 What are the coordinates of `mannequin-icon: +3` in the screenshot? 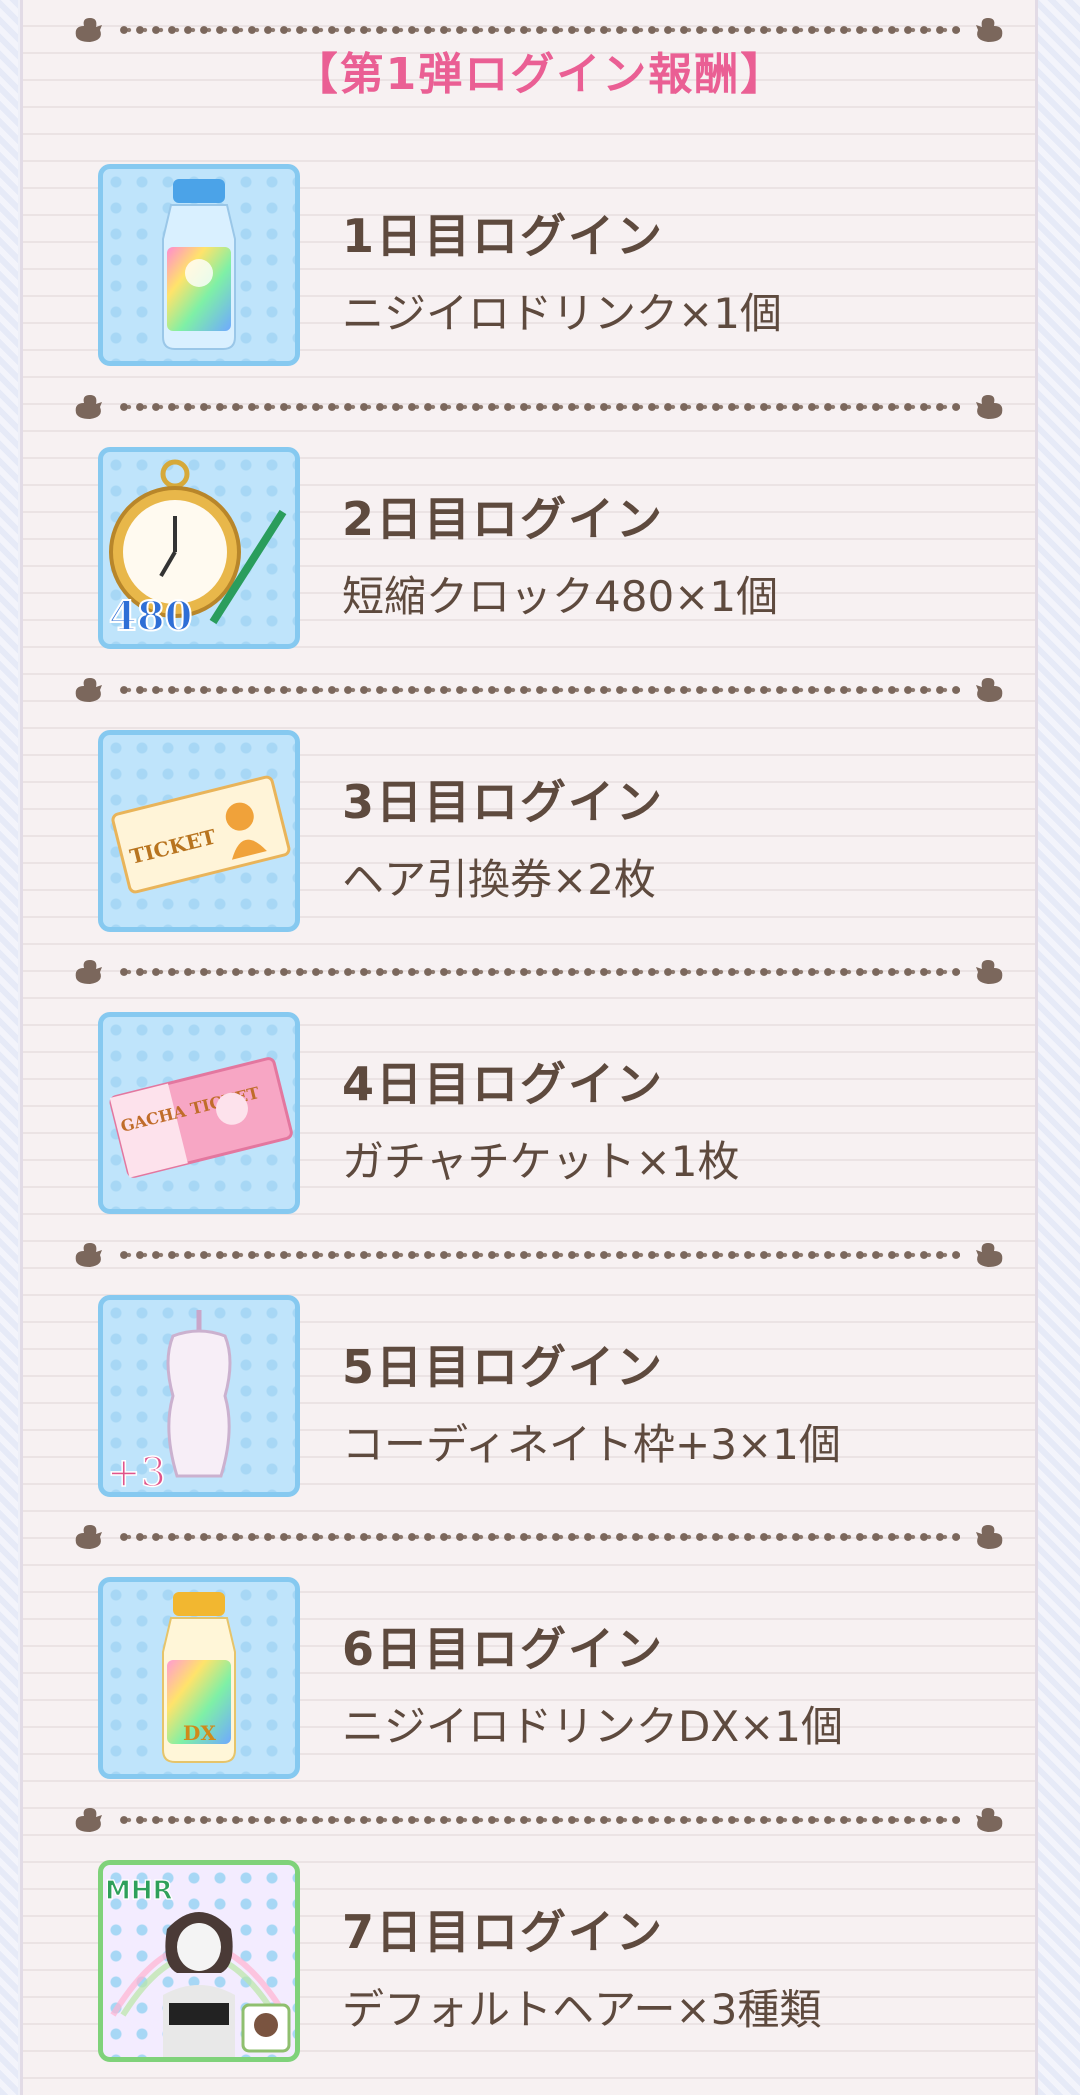 It's located at (199, 1396).